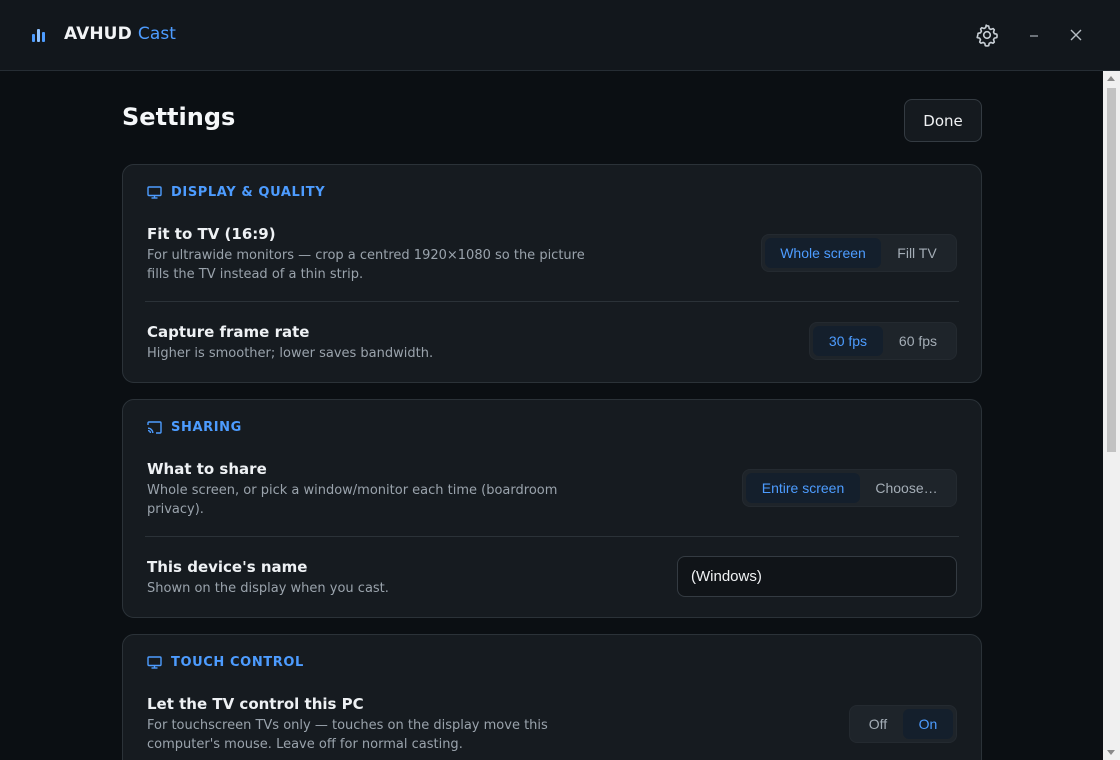  I want to click on device-name-title: This device's name, so click(227, 567).